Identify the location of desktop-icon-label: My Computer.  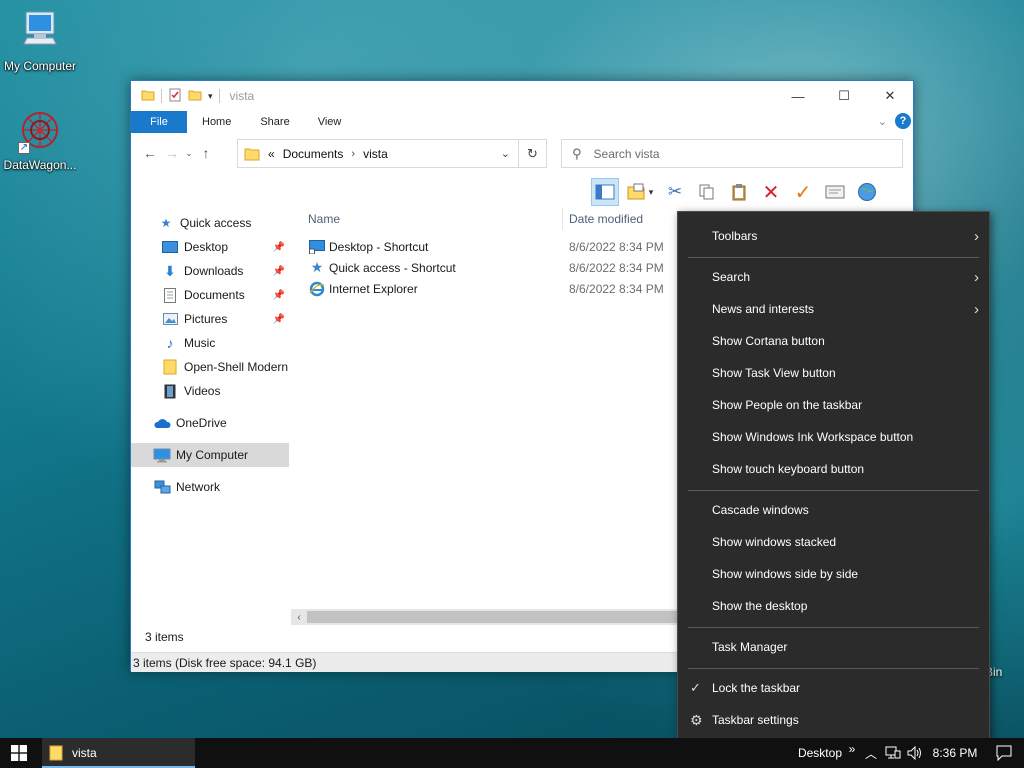
(40, 66).